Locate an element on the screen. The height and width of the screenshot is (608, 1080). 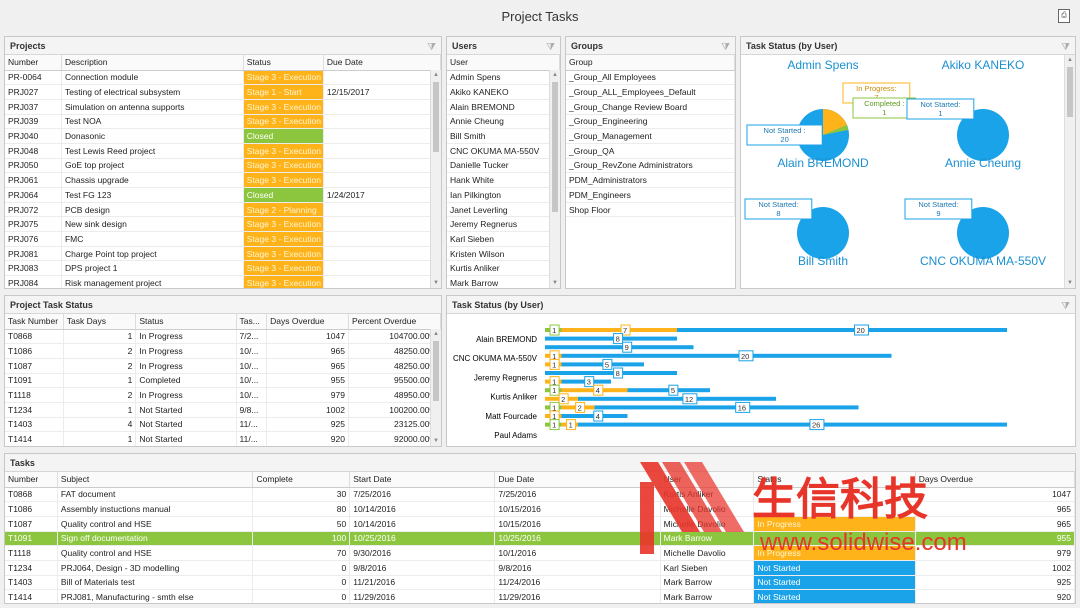
table-row: T1091 1 Completed 10/... 955 95500.00% is located at coordinates (223, 381).